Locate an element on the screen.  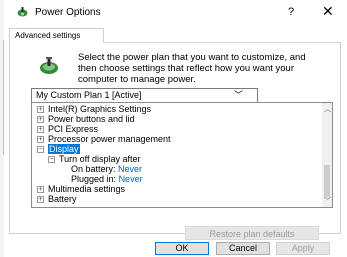
tree-item-battery: + Battery is located at coordinates (57, 199).